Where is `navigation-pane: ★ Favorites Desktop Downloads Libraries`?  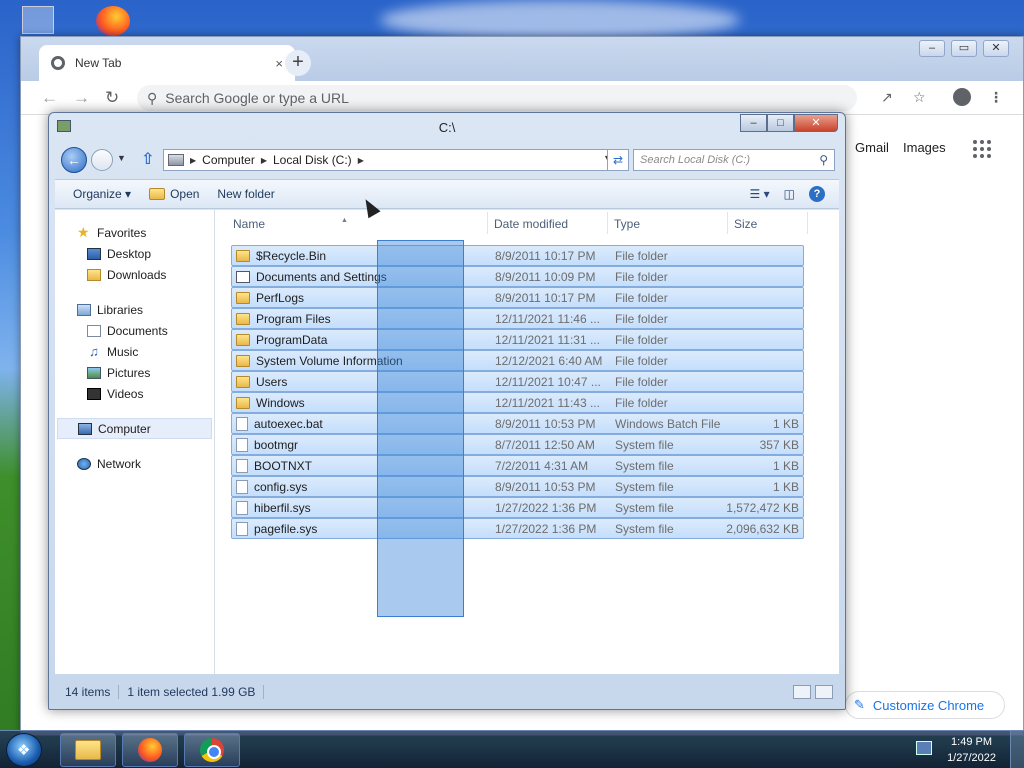
navigation-pane: ★ Favorites Desktop Downloads Libraries is located at coordinates (135, 442).